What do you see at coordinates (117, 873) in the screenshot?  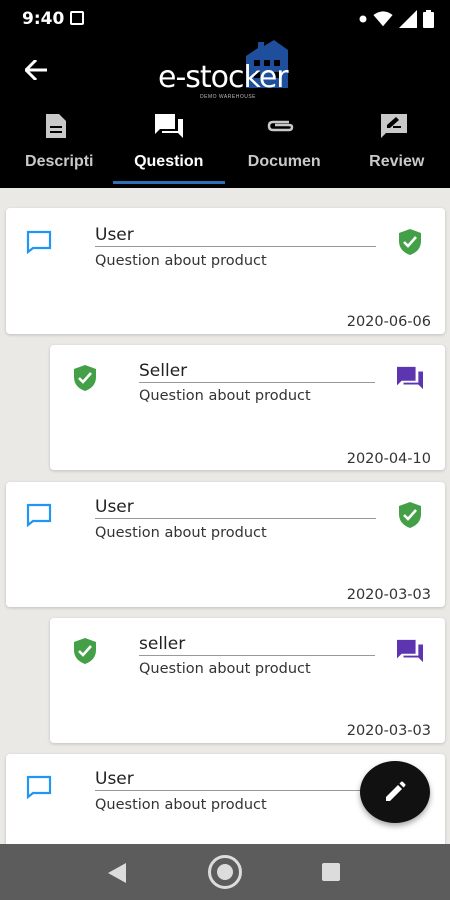 I see `nav-back-icon` at bounding box center [117, 873].